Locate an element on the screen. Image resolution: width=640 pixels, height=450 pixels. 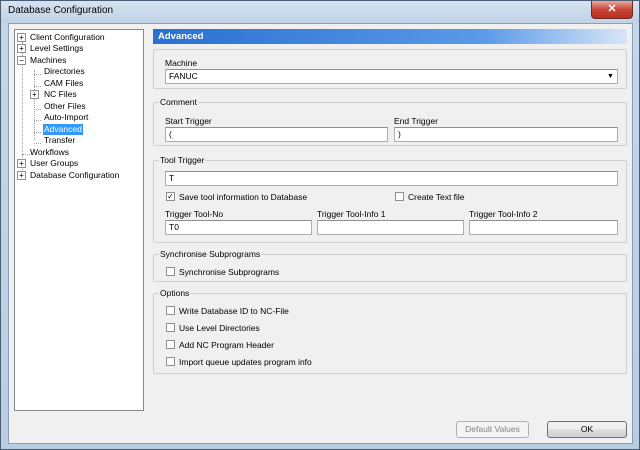
tree-item-label: Directories is located at coordinates (64, 71).